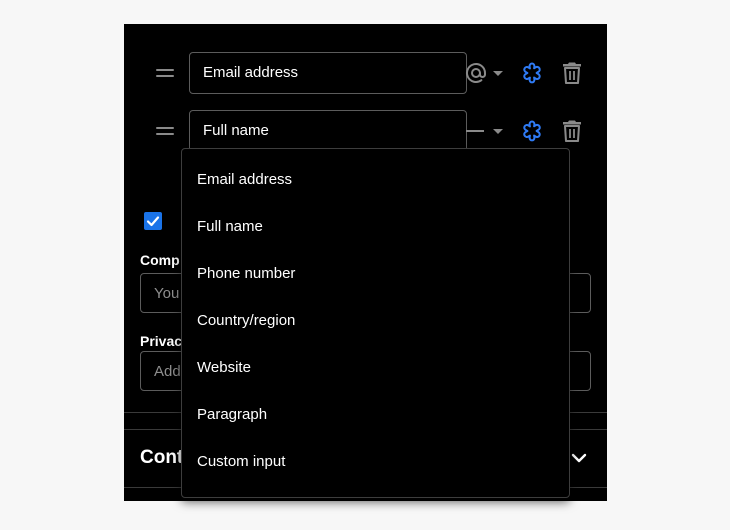 Image resolution: width=730 pixels, height=530 pixels. Describe the element at coordinates (579, 458) in the screenshot. I see `chevron-down-icon` at that location.